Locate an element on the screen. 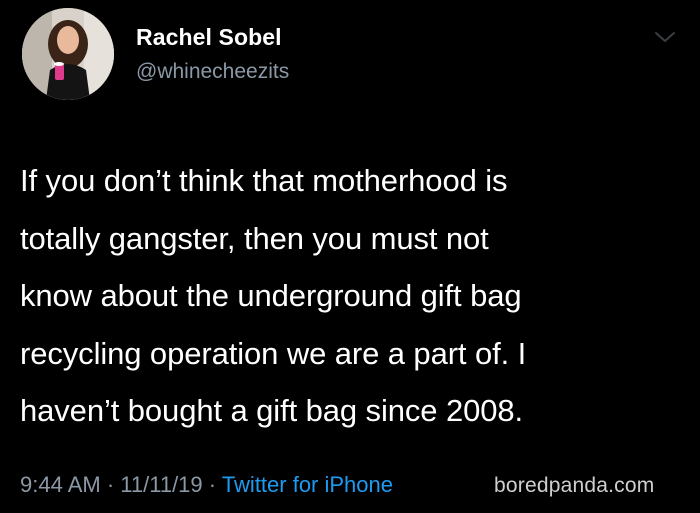  avatar-image is located at coordinates (68, 54).